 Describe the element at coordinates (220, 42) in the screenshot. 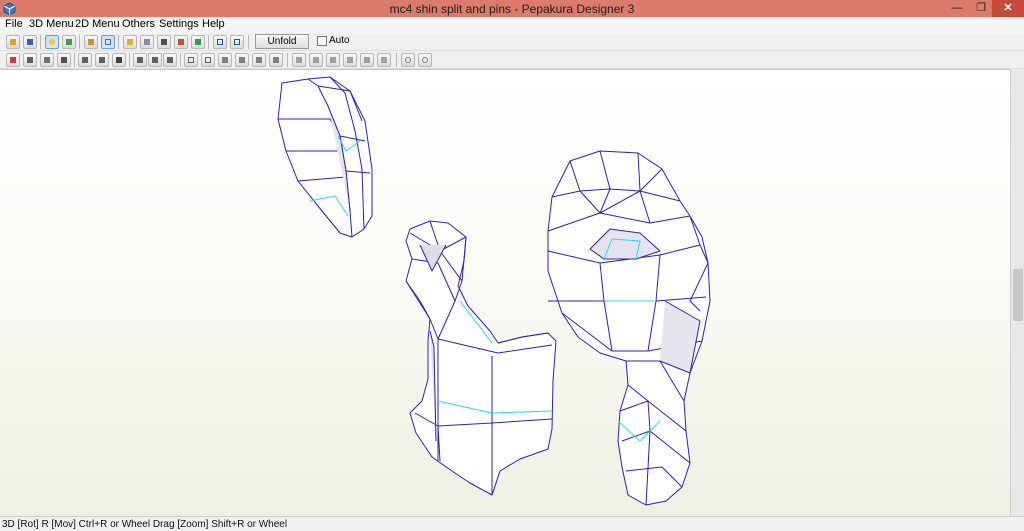

I see `layout-icon` at that location.